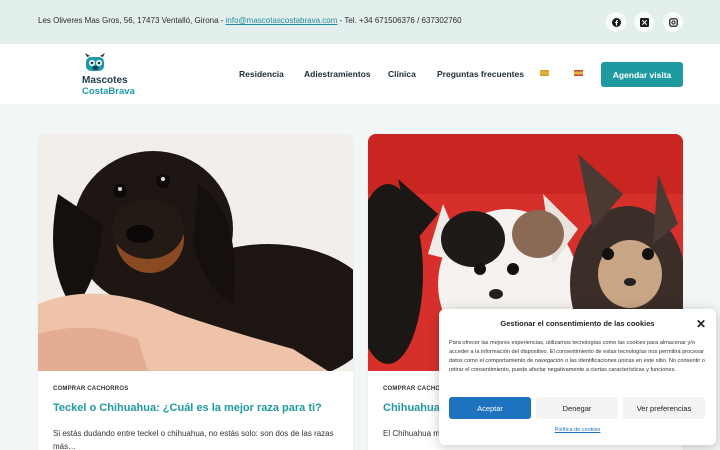 The width and height of the screenshot is (720, 450). What do you see at coordinates (616, 22) in the screenshot?
I see `facebook-icon` at bounding box center [616, 22].